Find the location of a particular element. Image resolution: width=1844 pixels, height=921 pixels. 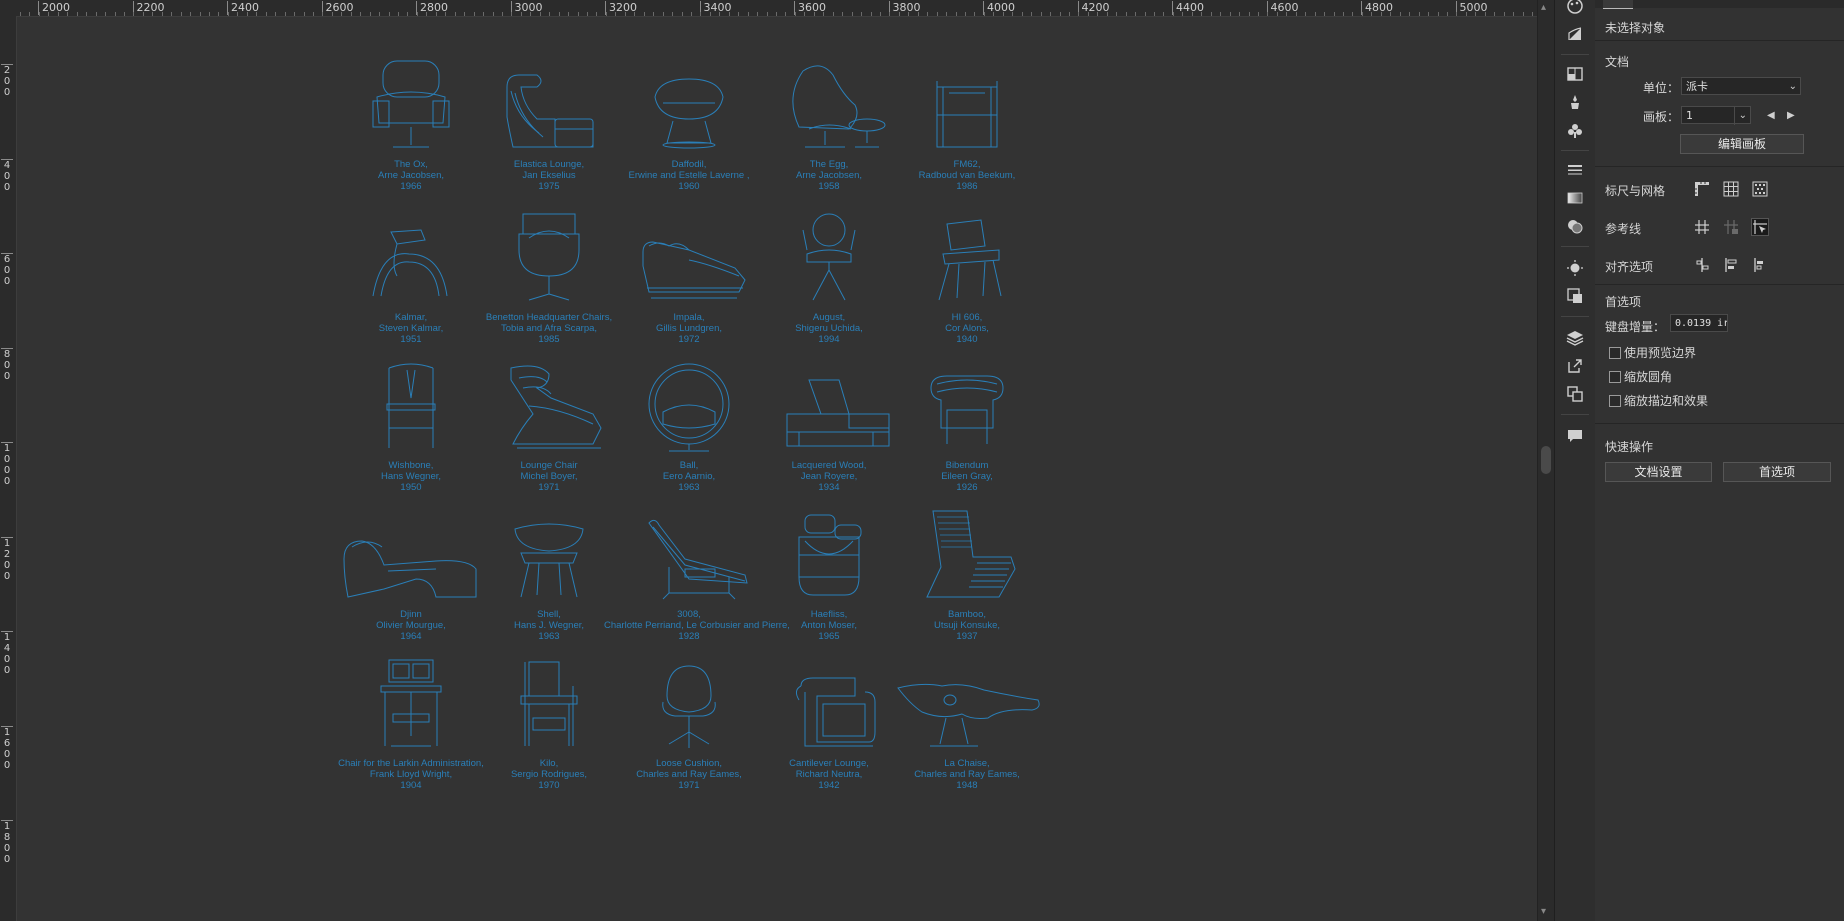

rulers-grids-label: 标尺与网格 is located at coordinates (1635, 191).